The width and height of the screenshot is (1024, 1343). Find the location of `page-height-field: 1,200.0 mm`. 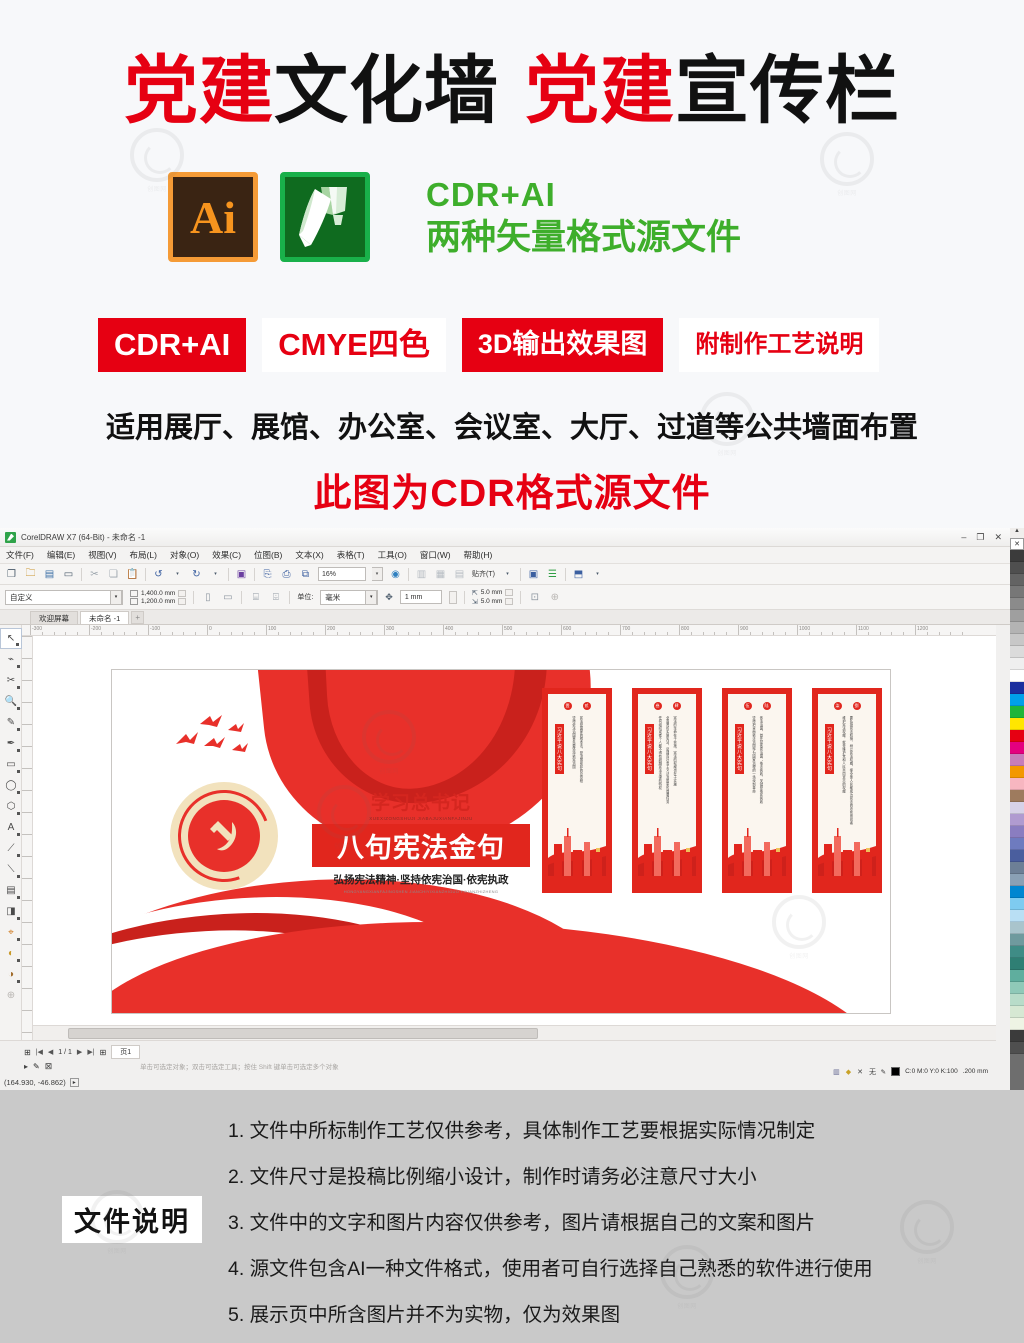

page-height-field: 1,200.0 mm is located at coordinates (158, 601).